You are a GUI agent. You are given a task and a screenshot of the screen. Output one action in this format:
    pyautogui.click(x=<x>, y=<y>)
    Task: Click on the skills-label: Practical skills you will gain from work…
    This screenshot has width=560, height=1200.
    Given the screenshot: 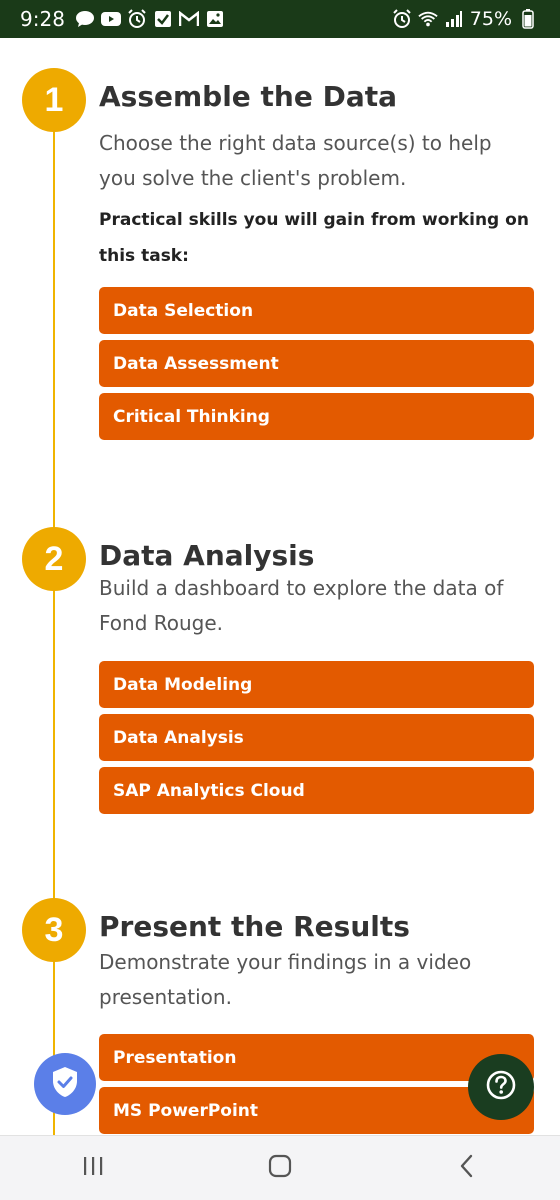 What is the action you would take?
    pyautogui.click(x=314, y=238)
    